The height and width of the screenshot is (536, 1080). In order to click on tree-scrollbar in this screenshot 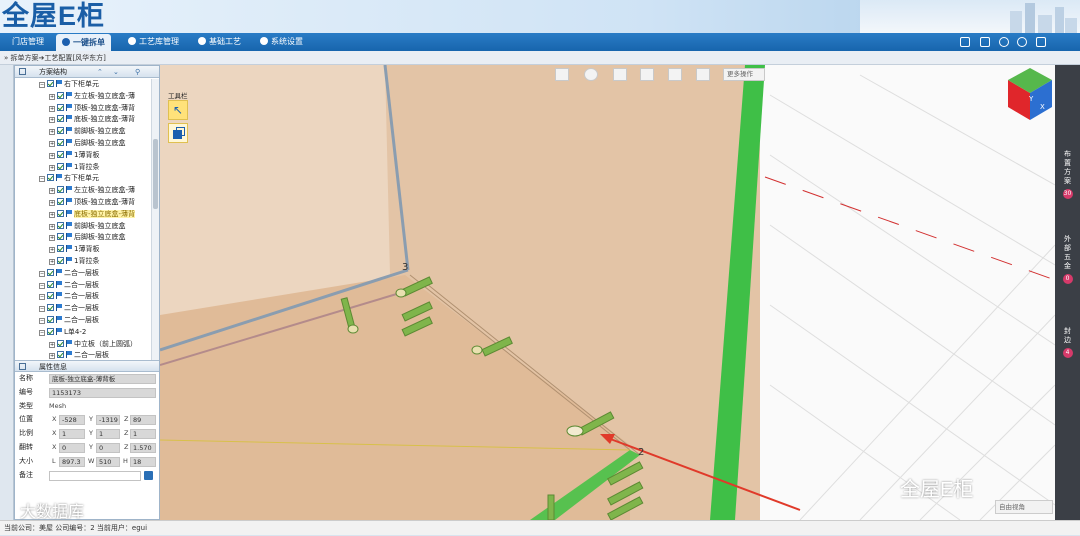, I will do `click(155, 220)`.